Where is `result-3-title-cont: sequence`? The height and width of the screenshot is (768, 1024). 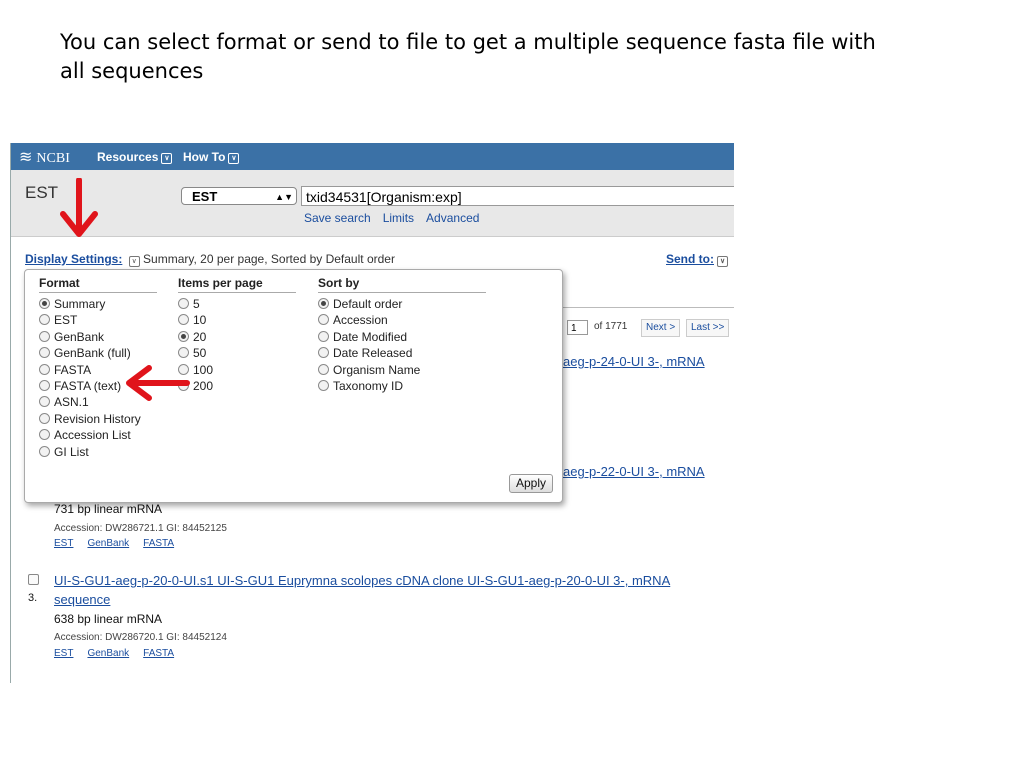 result-3-title-cont: sequence is located at coordinates (82, 599).